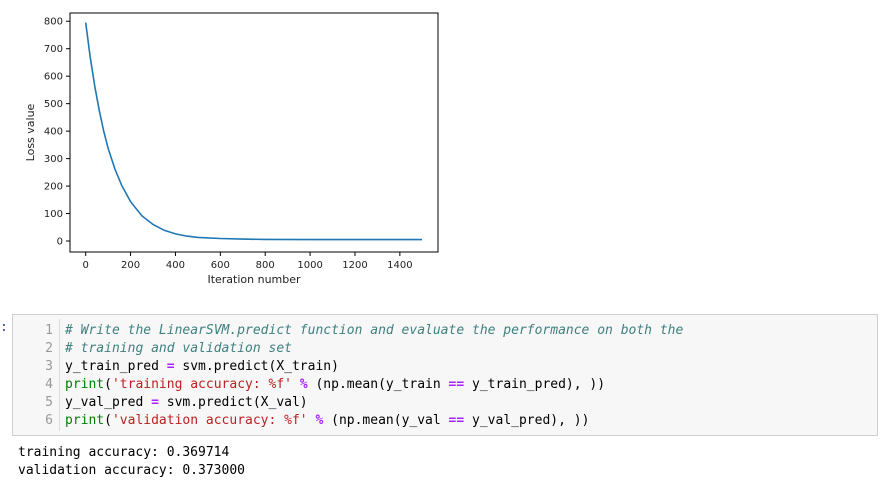 The image size is (885, 496). I want to click on code-token: %, so click(303, 384).